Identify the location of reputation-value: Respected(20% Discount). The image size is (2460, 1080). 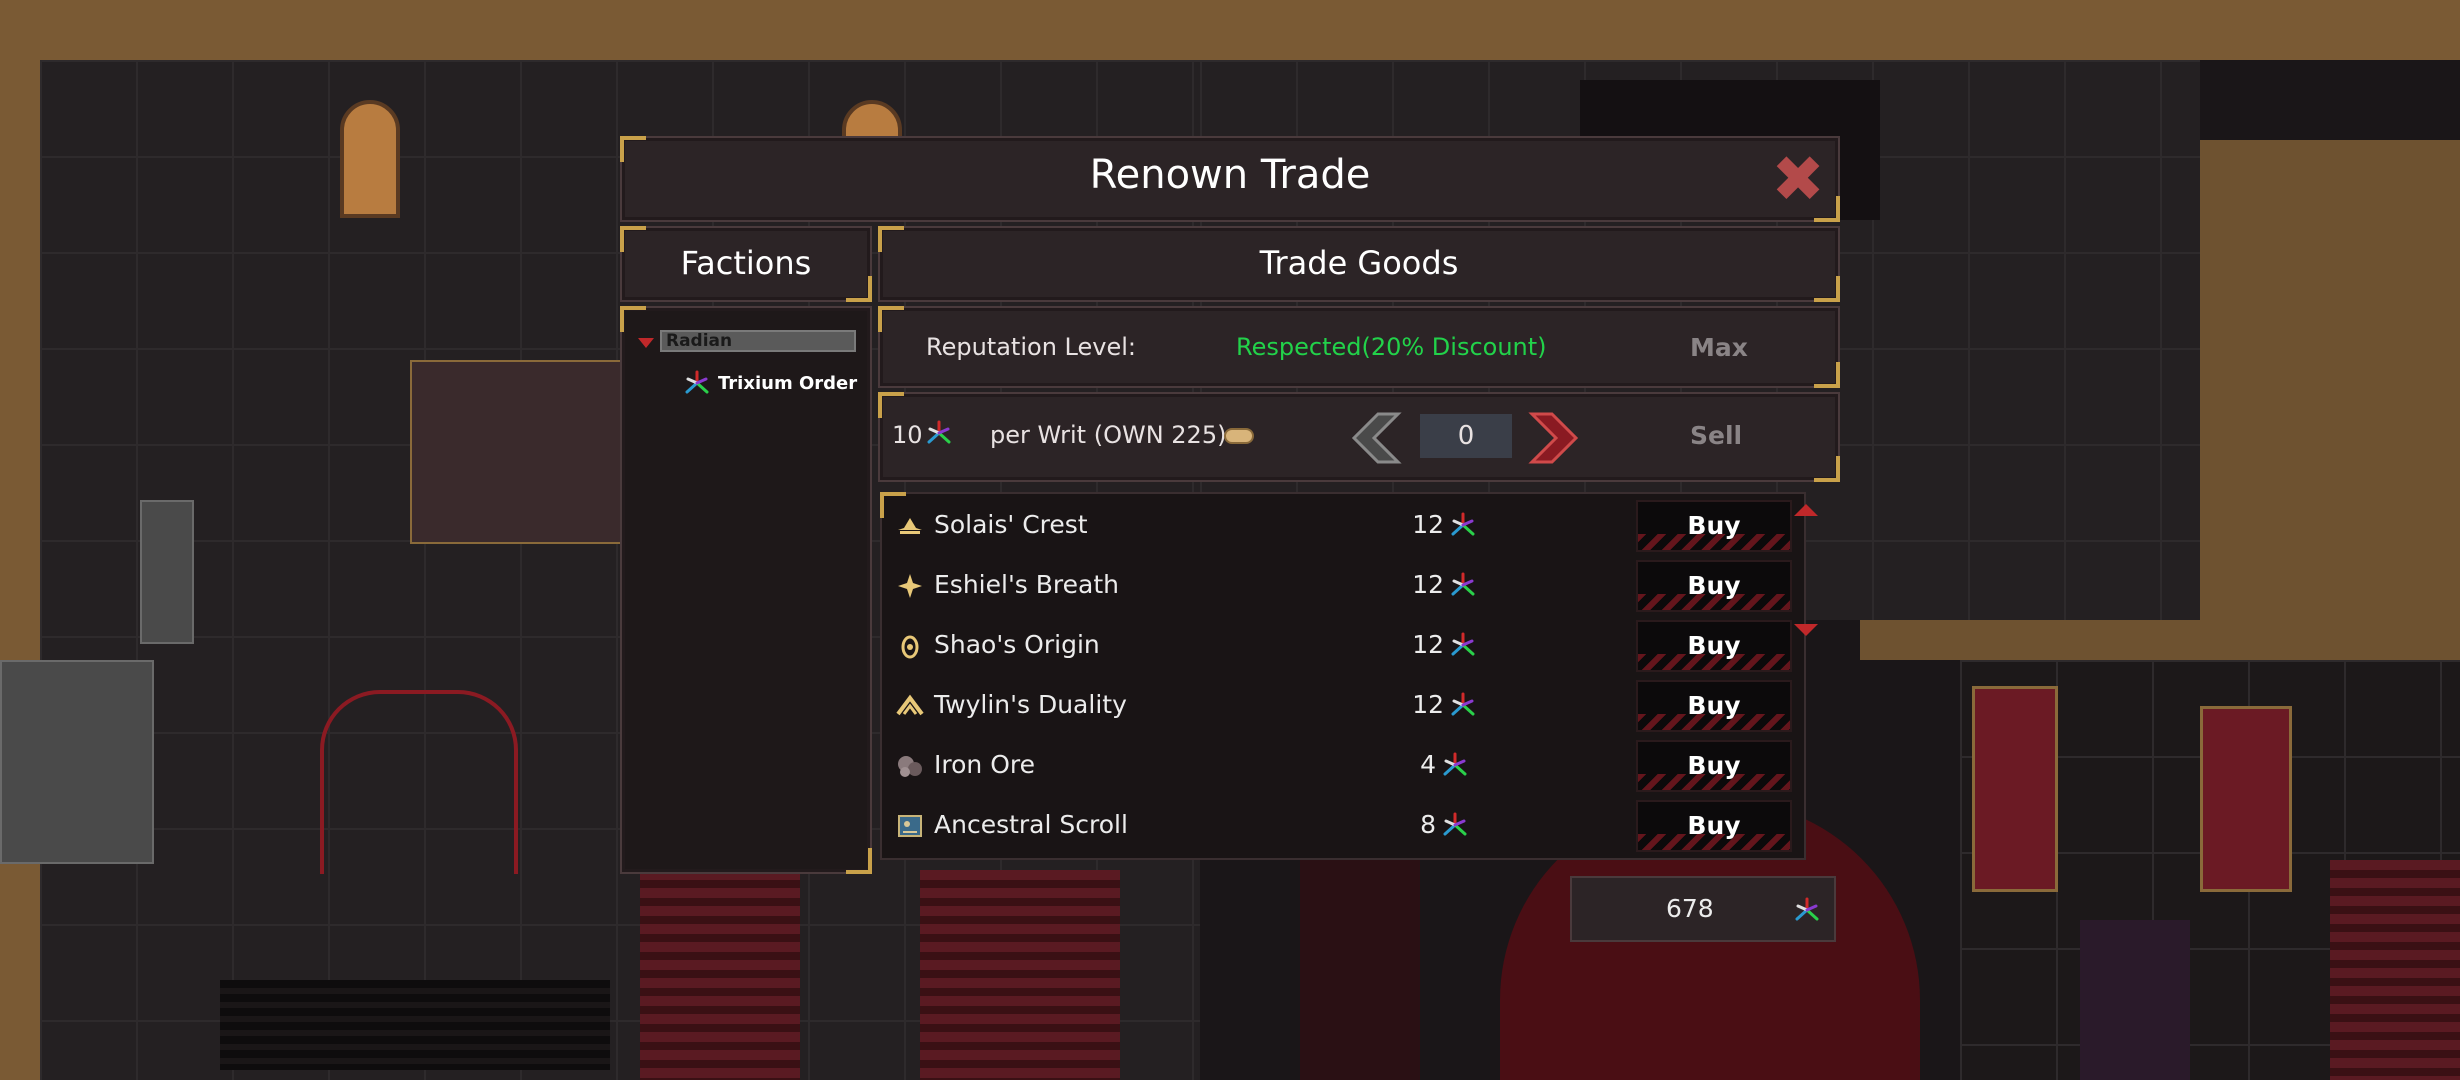
(1391, 347).